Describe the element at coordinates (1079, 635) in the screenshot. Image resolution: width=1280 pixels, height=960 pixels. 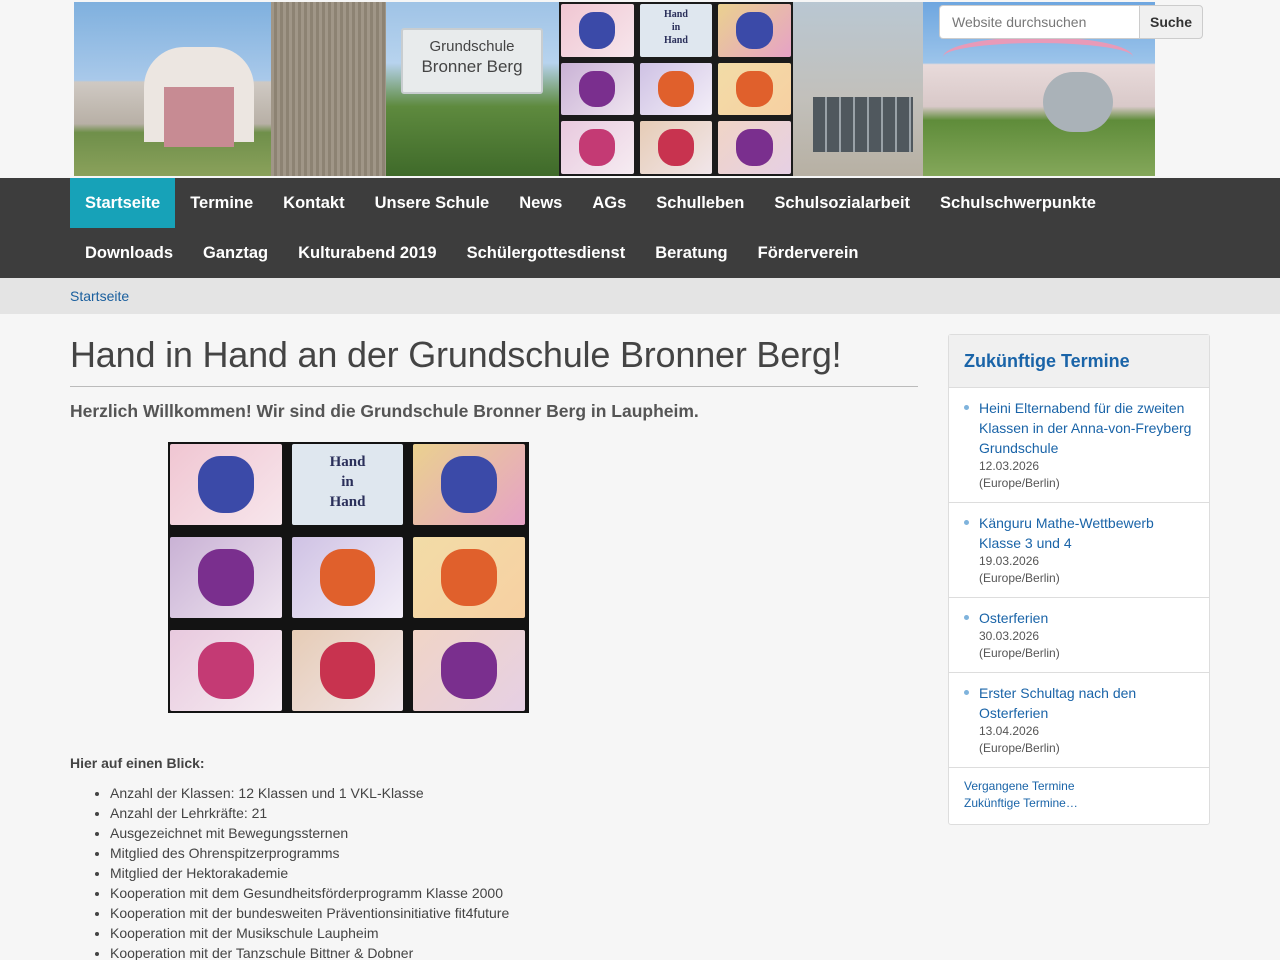
I see `event-item: Osterferien 30.03.2026 (Europe/Berlin)` at that location.